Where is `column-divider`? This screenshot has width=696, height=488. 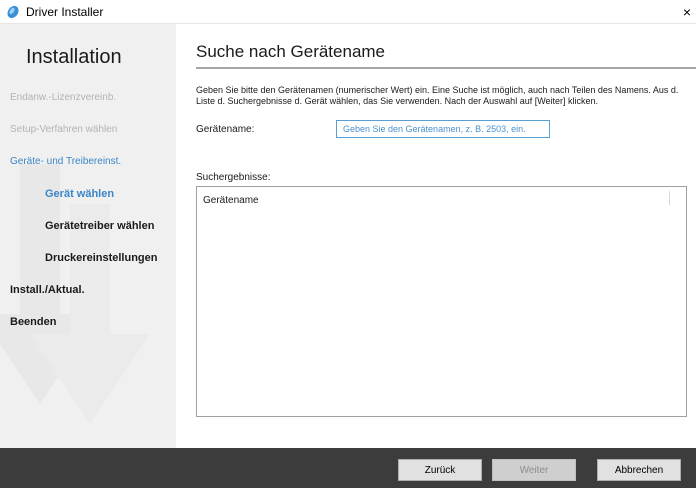
column-divider is located at coordinates (669, 198).